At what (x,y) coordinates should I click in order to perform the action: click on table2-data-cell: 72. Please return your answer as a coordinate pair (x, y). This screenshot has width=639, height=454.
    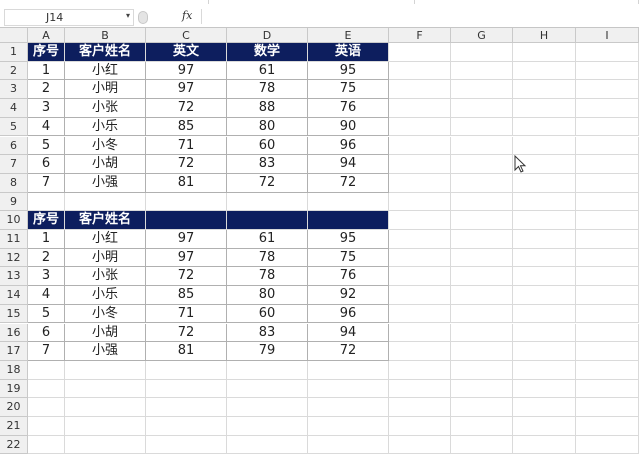
    Looking at the image, I should click on (186, 277).